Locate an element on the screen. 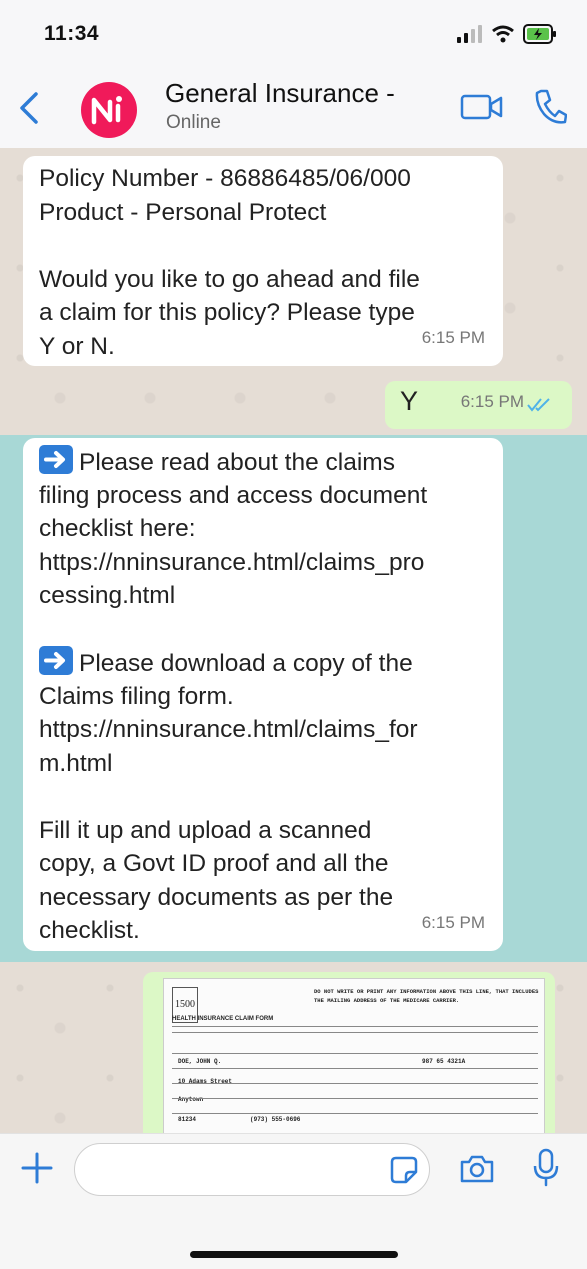 The image size is (587, 1269). message-text: Please read about the claims is located at coordinates (237, 462).